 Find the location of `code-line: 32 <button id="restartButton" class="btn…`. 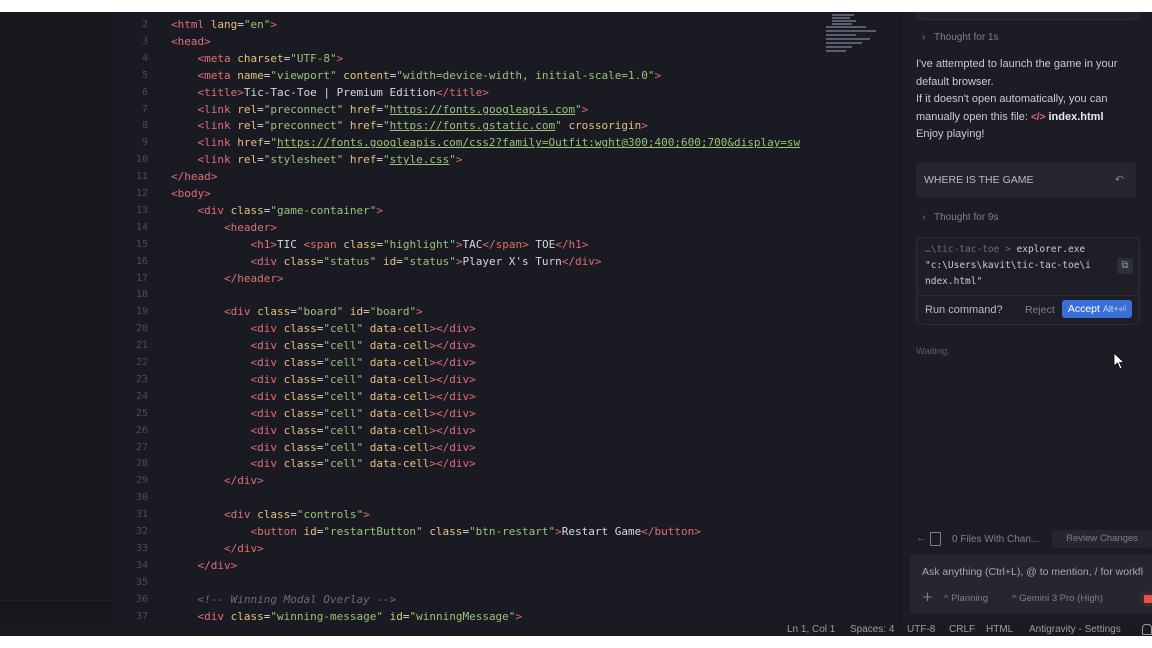

code-line: 32 <button id="restartButton" class="btn… is located at coordinates (507, 531).